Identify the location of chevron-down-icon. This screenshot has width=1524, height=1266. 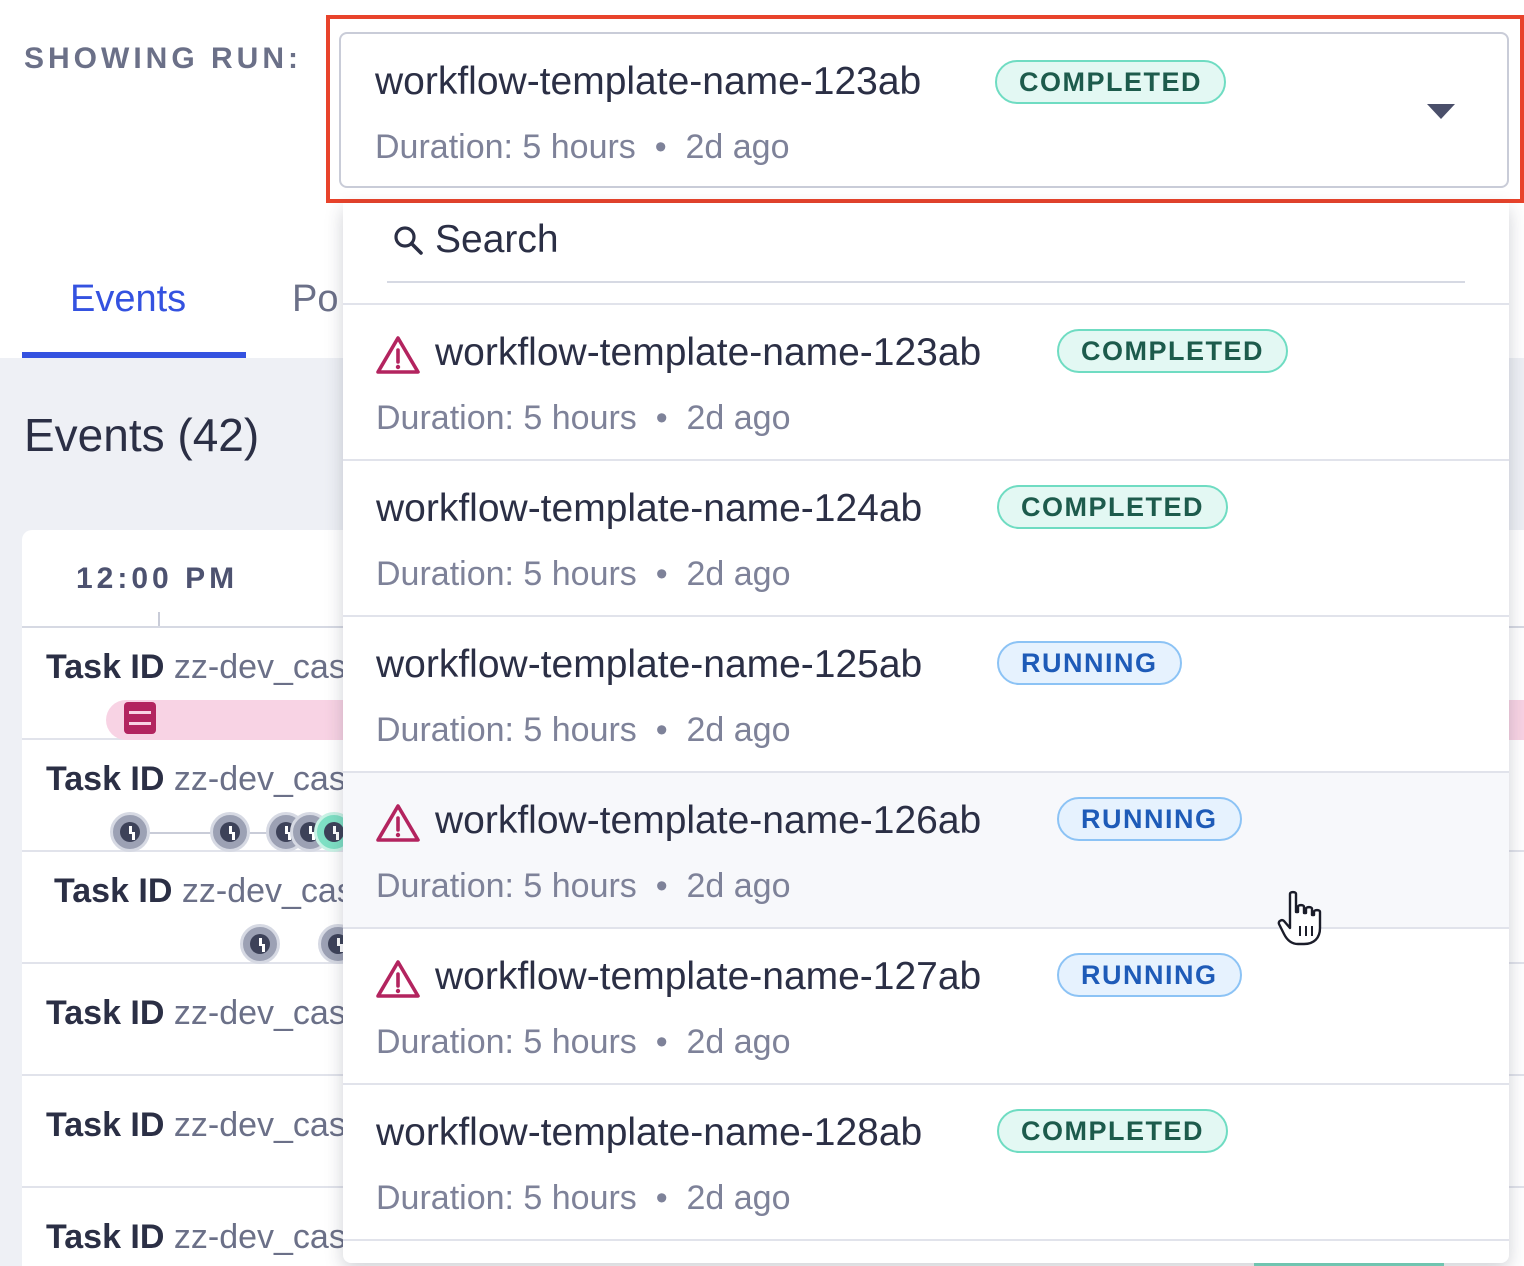
(1441, 111).